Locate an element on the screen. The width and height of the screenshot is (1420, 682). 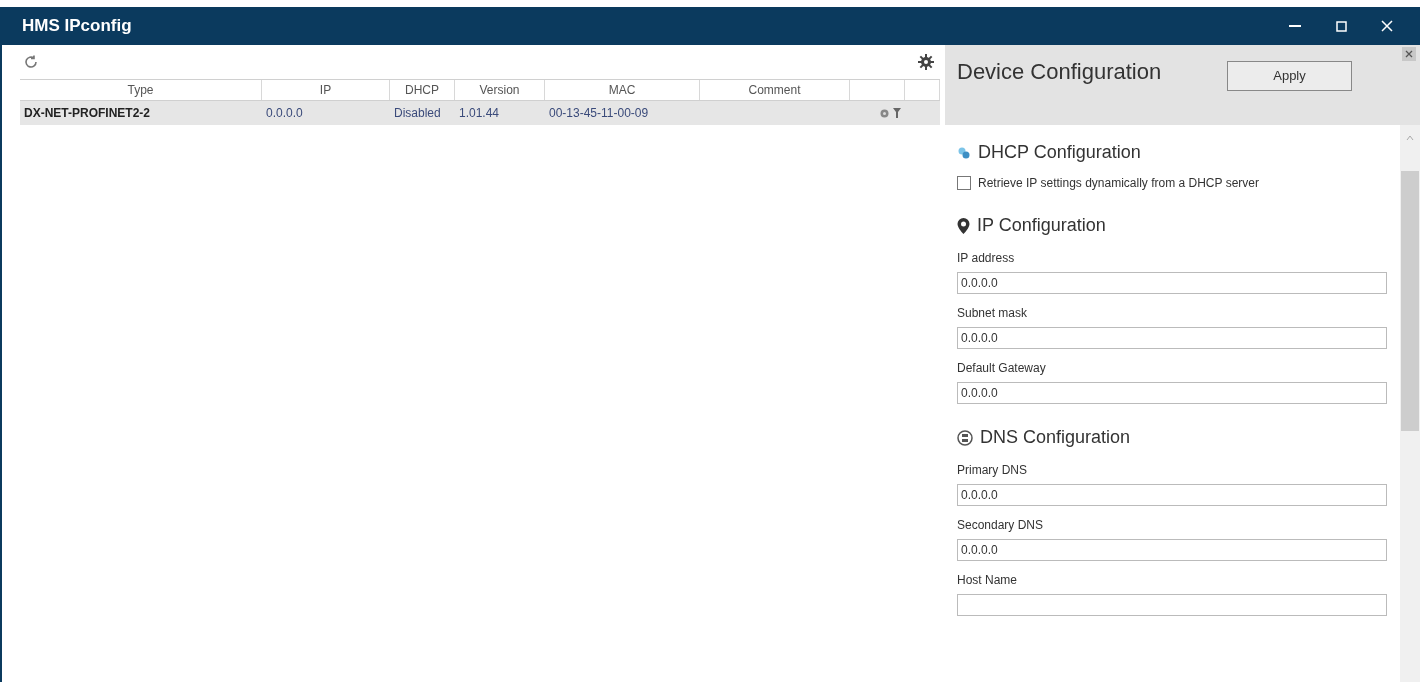
window-title: HMS IPconfig is located at coordinates (77, 26).